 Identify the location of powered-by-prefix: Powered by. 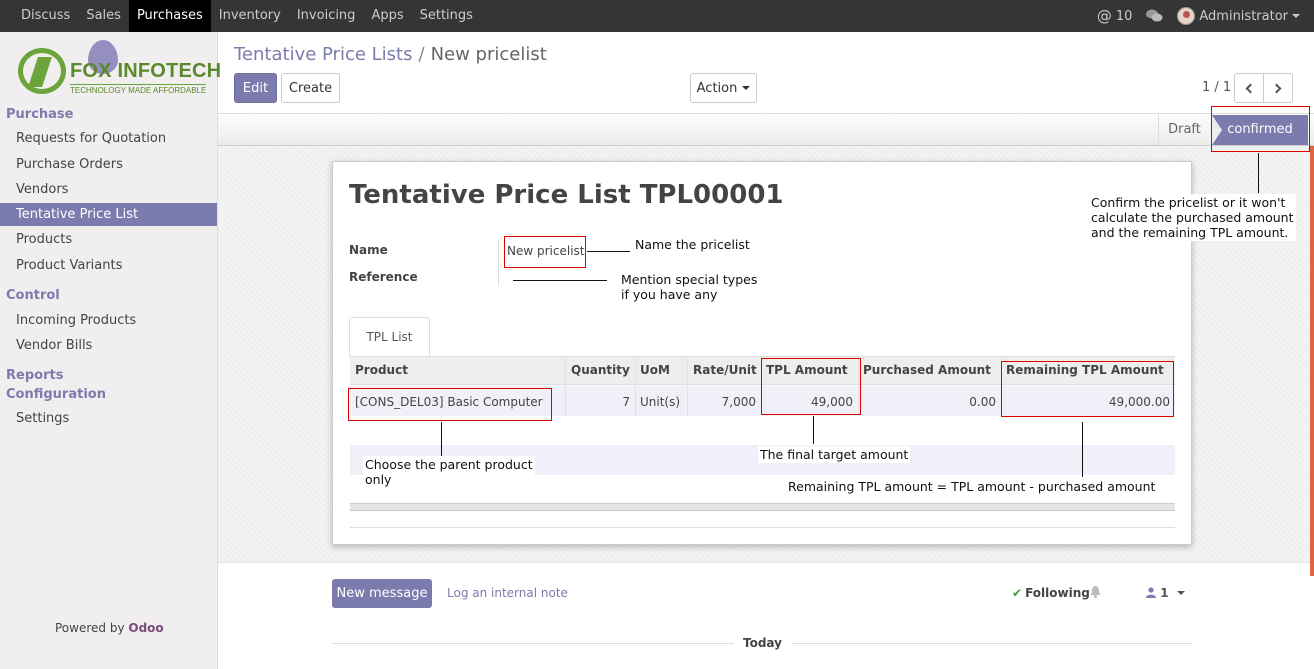
(90, 628).